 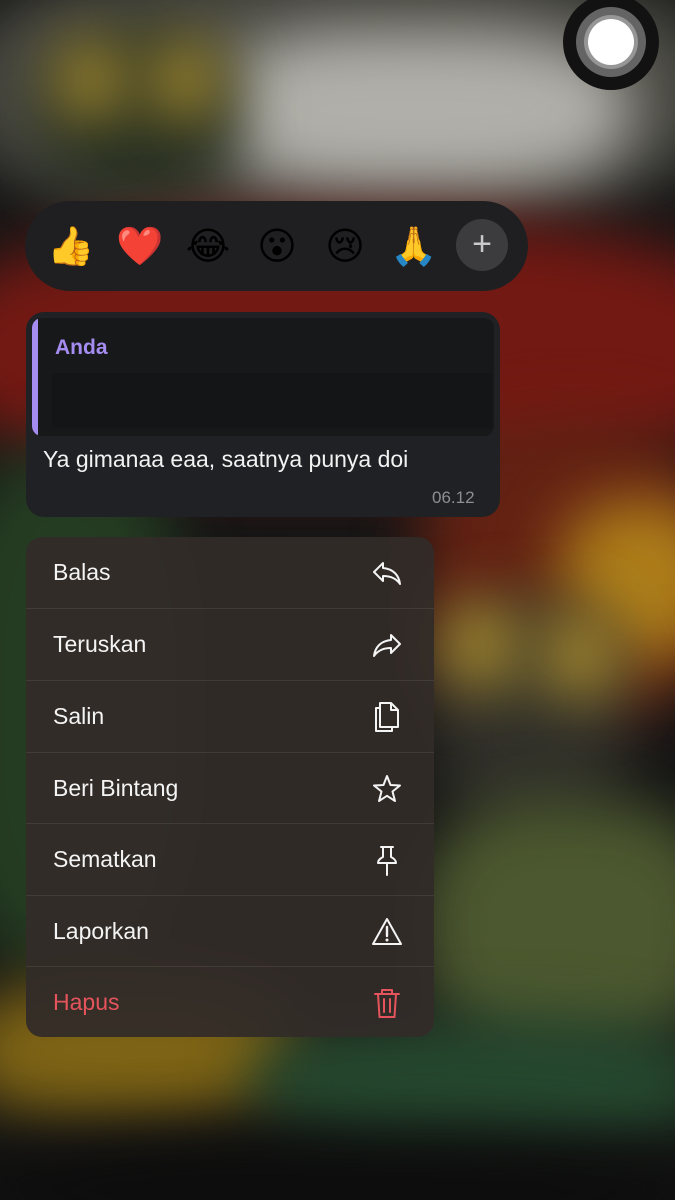 What do you see at coordinates (230, 572) in the screenshot?
I see `menu-item-reply: Balas` at bounding box center [230, 572].